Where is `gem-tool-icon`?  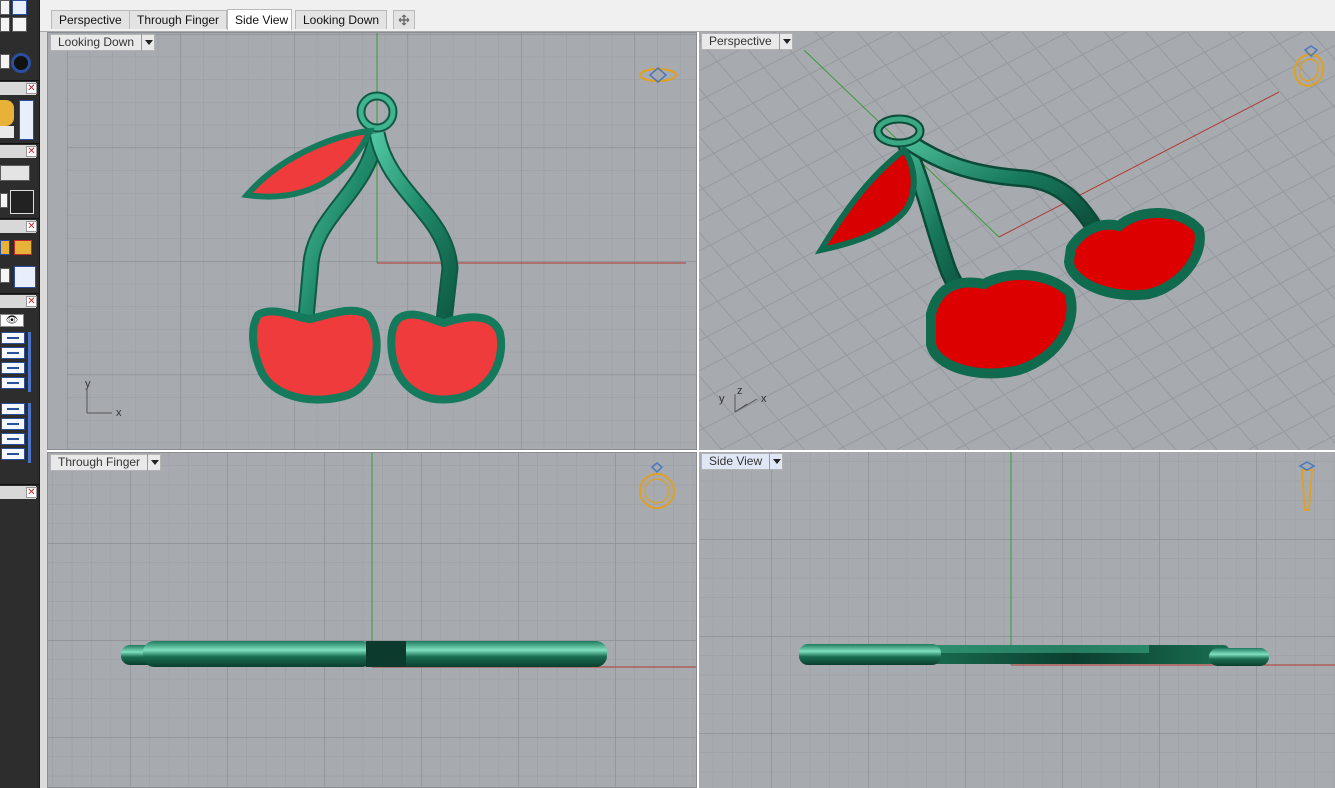 gem-tool-icon is located at coordinates (7, 113).